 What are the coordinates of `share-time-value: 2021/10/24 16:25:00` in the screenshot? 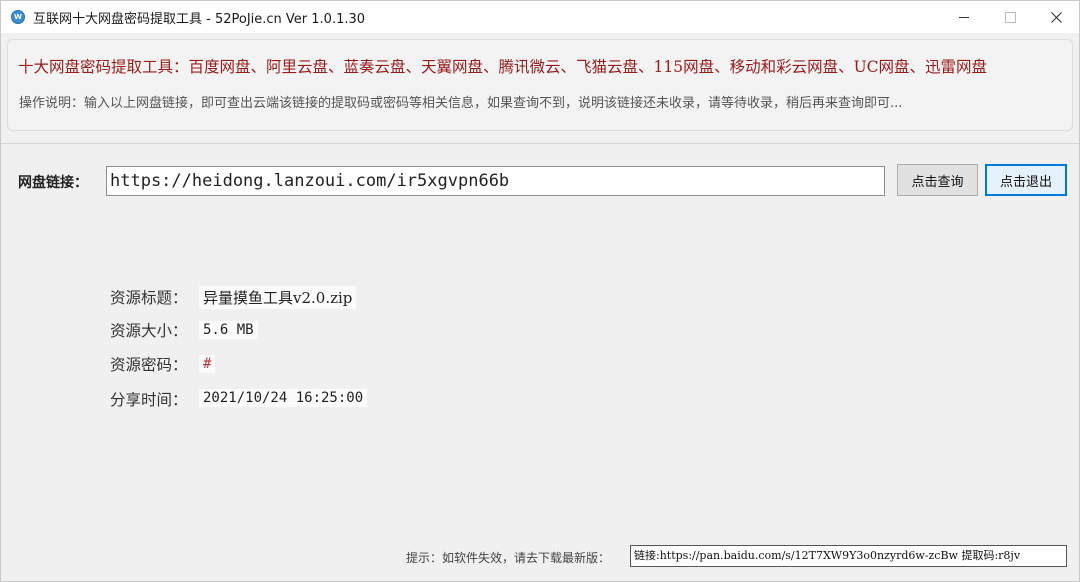 It's located at (283, 398).